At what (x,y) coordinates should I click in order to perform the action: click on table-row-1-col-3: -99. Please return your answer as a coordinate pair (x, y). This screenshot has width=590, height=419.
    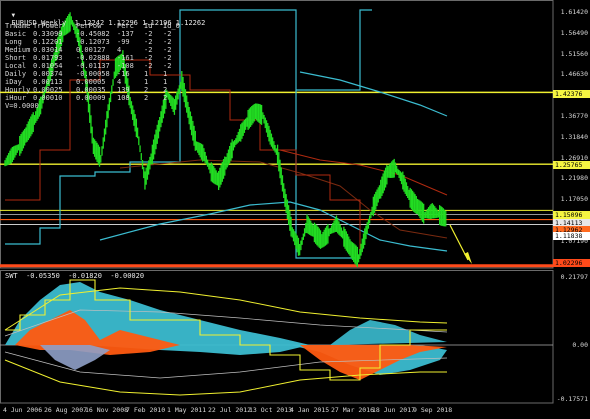
    Looking at the image, I should click on (123, 42).